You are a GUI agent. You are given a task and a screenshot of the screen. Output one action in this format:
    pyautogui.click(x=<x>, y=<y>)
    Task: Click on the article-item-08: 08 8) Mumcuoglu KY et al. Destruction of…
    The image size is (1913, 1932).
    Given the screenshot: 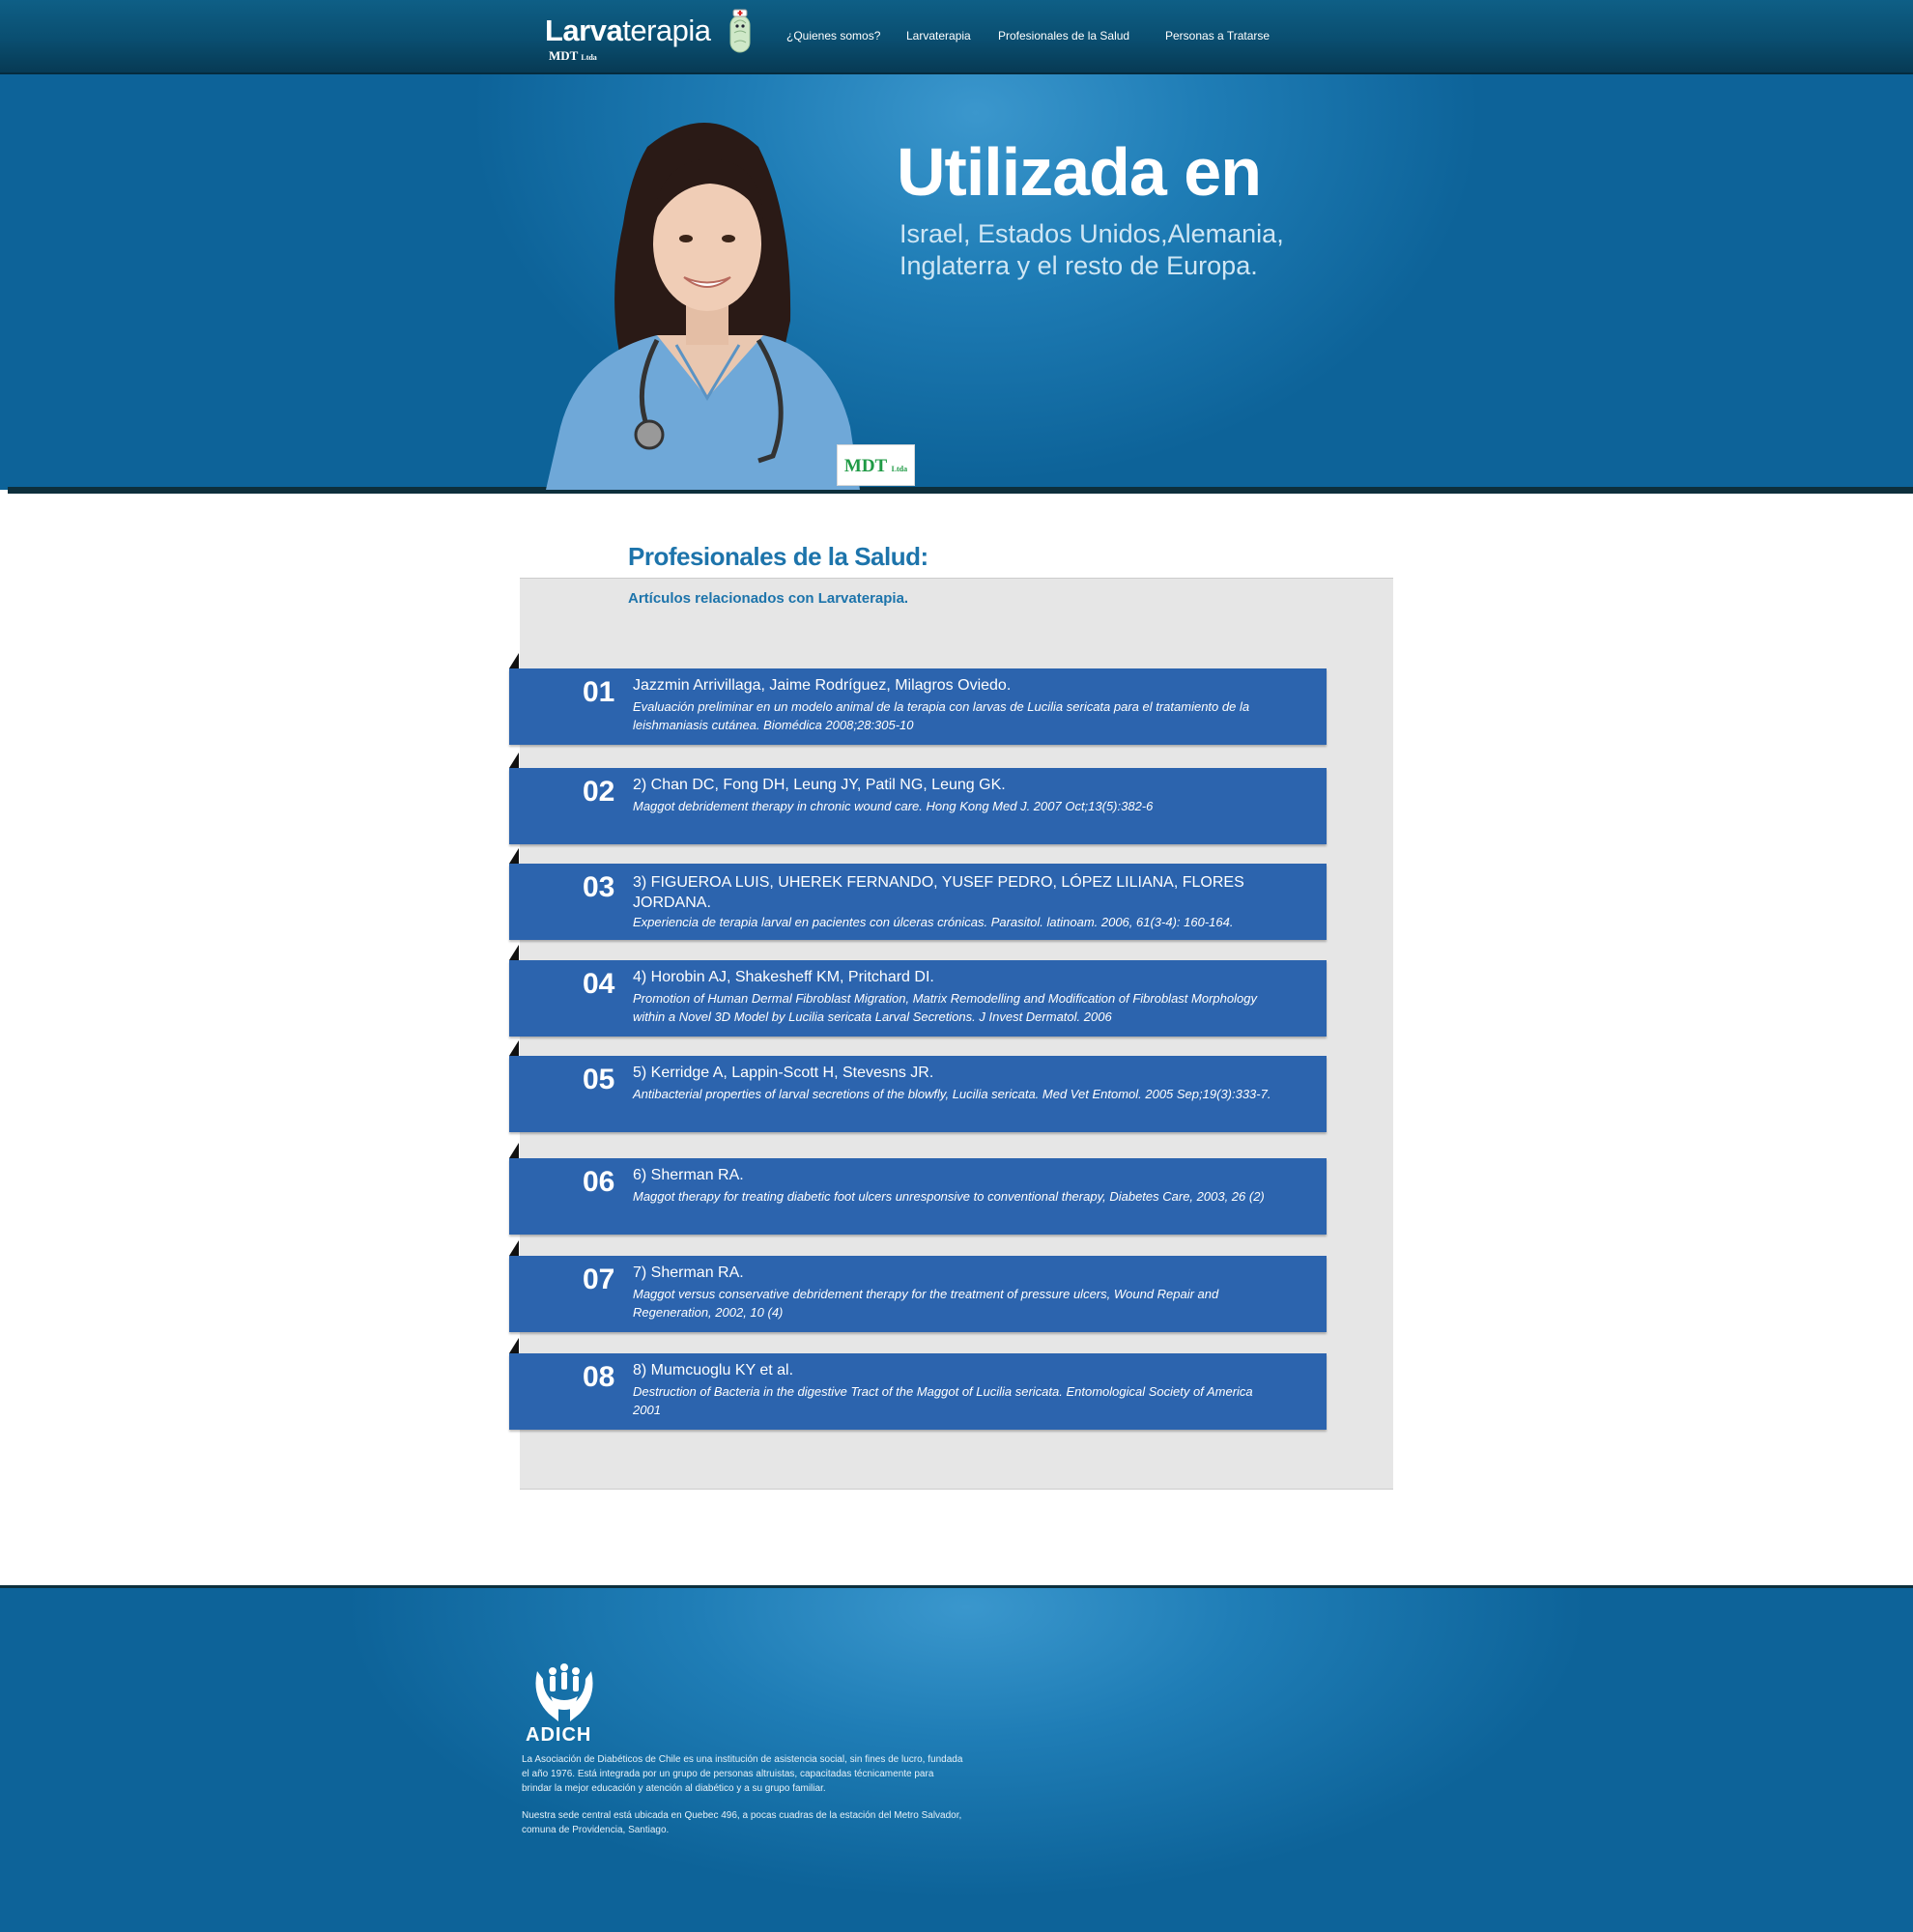 What is the action you would take?
    pyautogui.click(x=918, y=1391)
    